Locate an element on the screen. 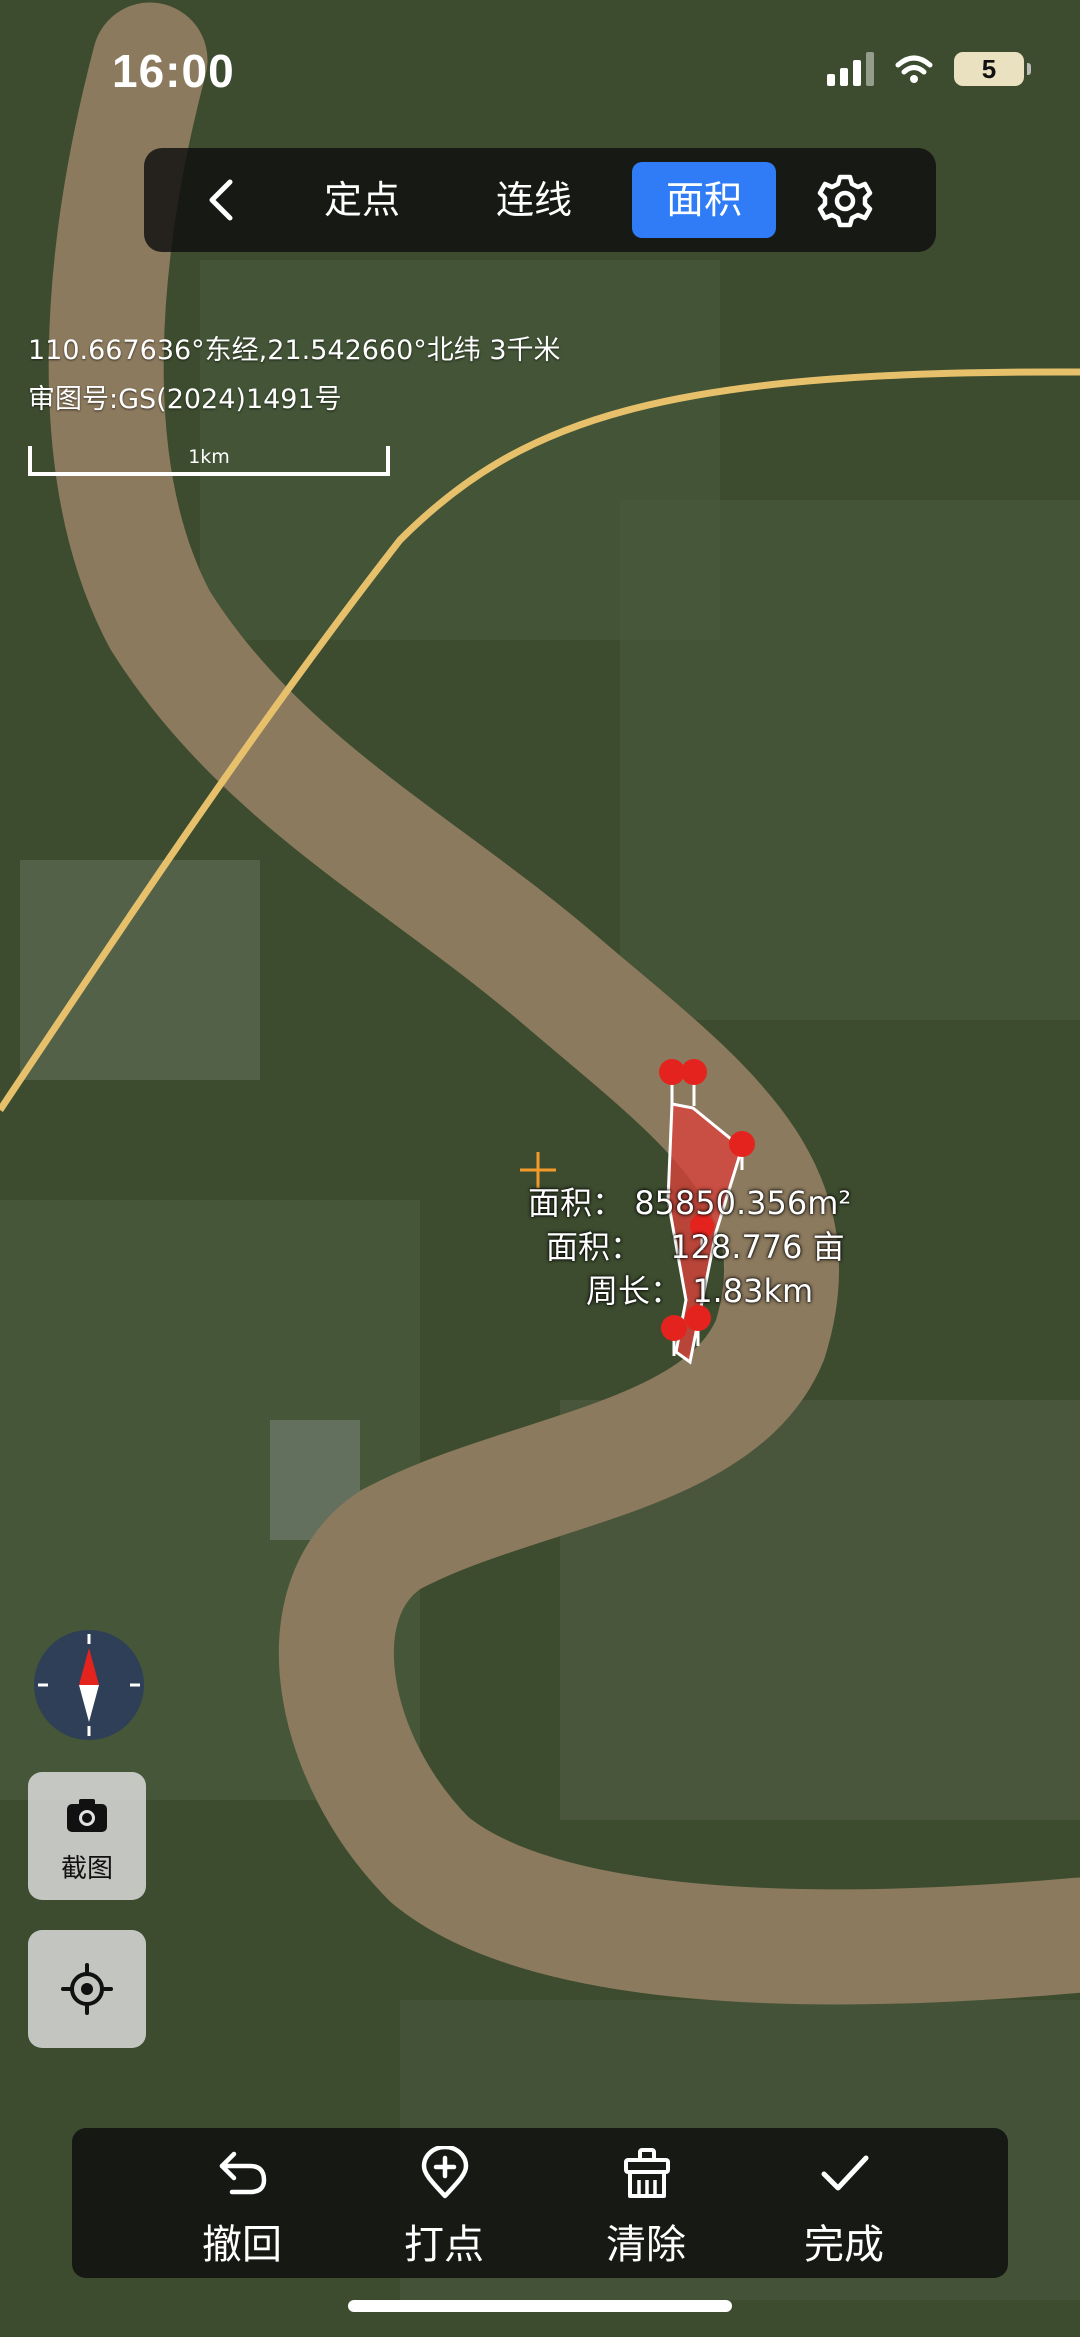 Image resolution: width=1080 pixels, height=2337 pixels. scale-bar: 1km is located at coordinates (209, 461).